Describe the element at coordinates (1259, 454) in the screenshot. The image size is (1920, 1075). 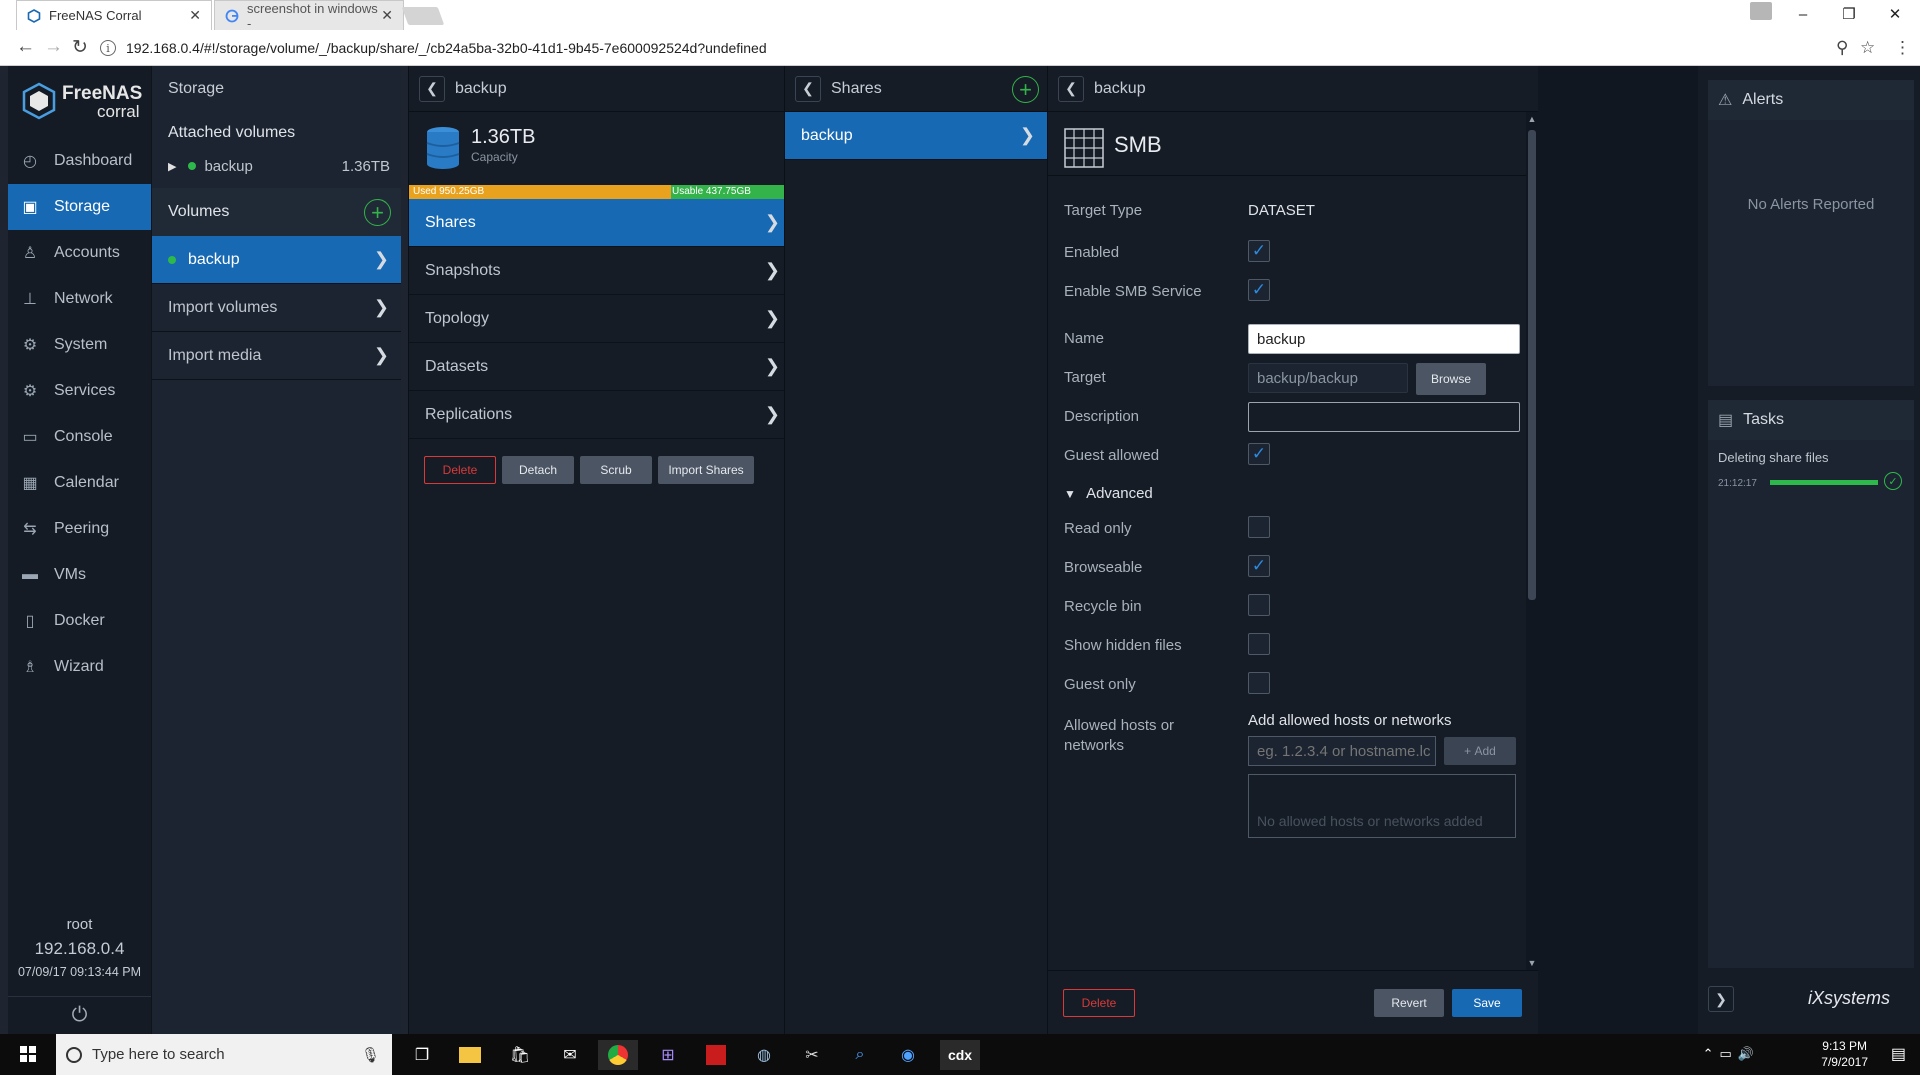
I see `guest-allowed-checkbox: ✓` at that location.